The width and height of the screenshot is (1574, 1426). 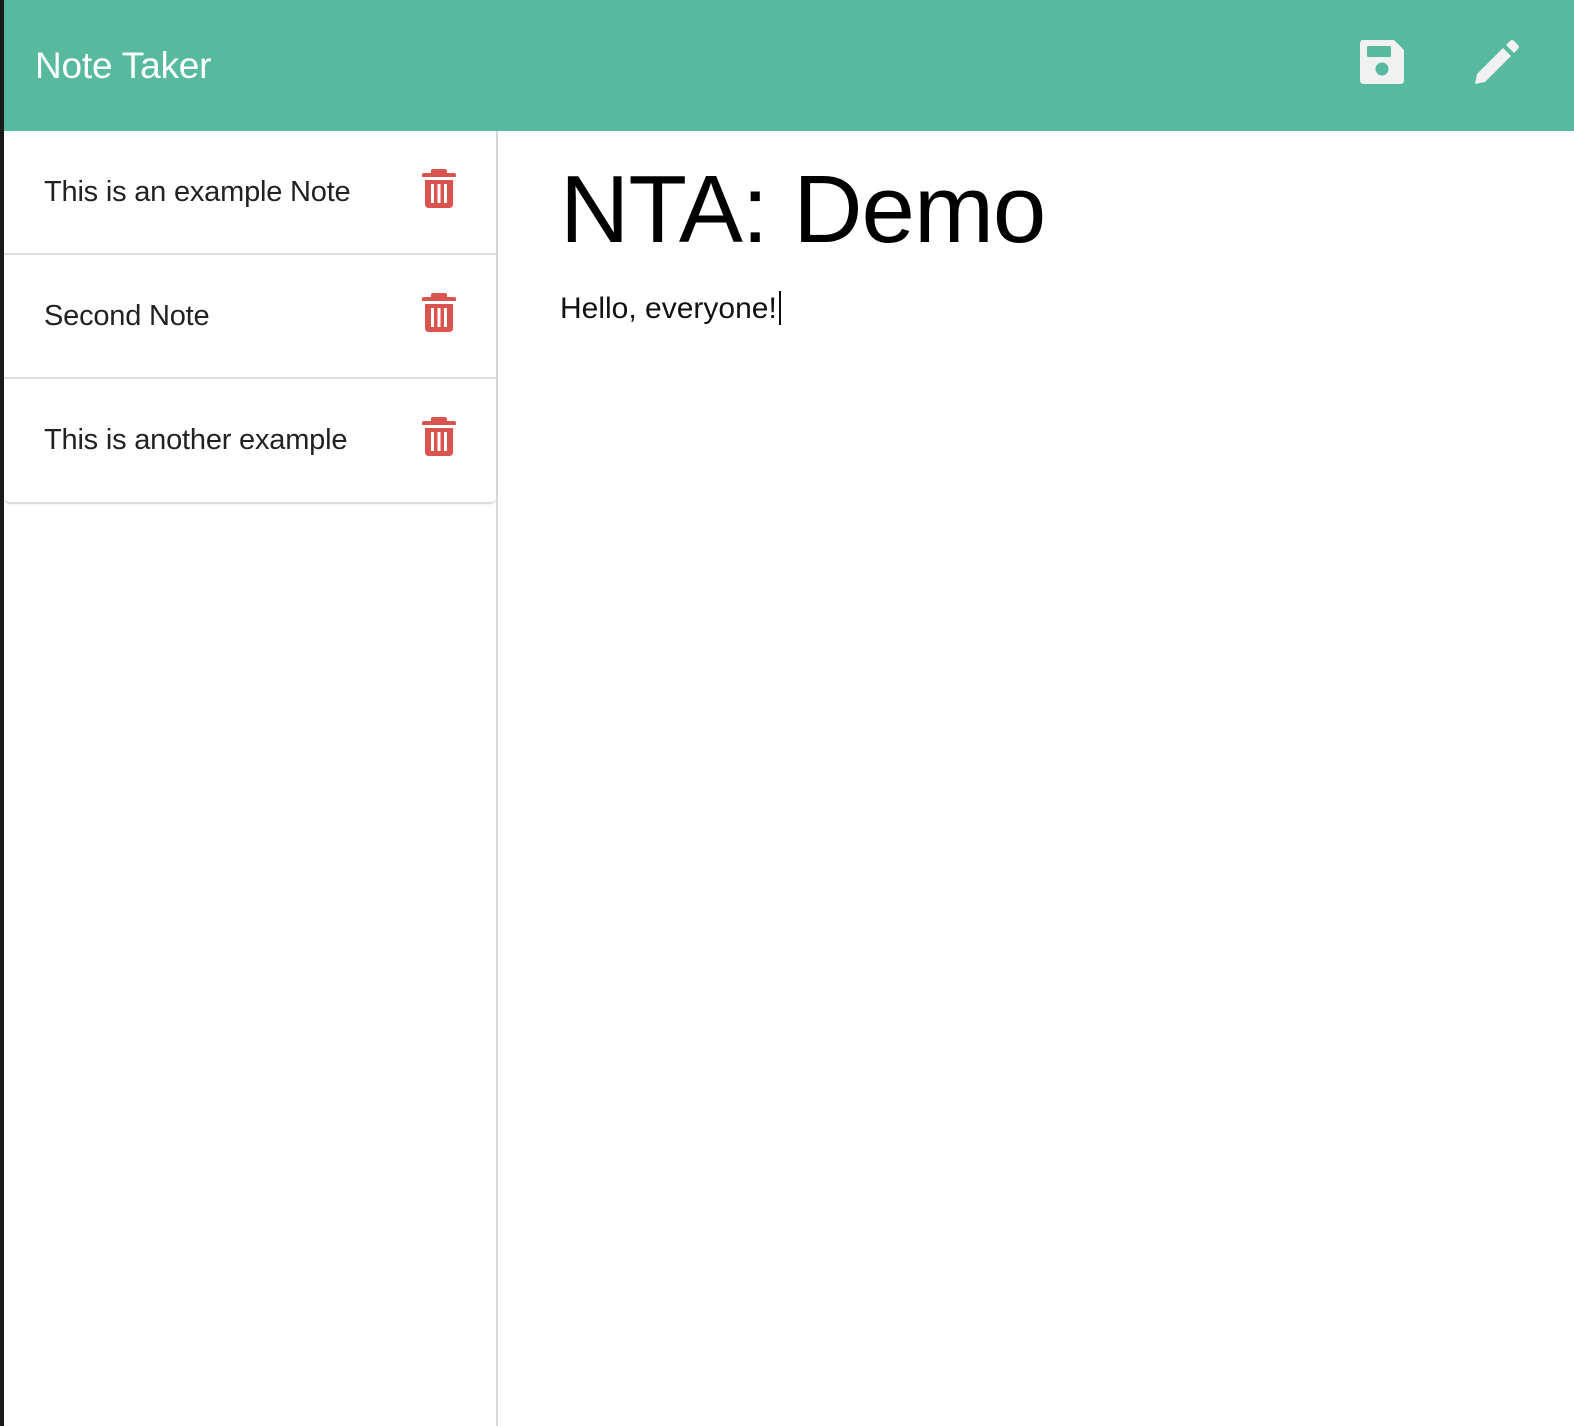 What do you see at coordinates (779, 308) in the screenshot?
I see `text-cursor` at bounding box center [779, 308].